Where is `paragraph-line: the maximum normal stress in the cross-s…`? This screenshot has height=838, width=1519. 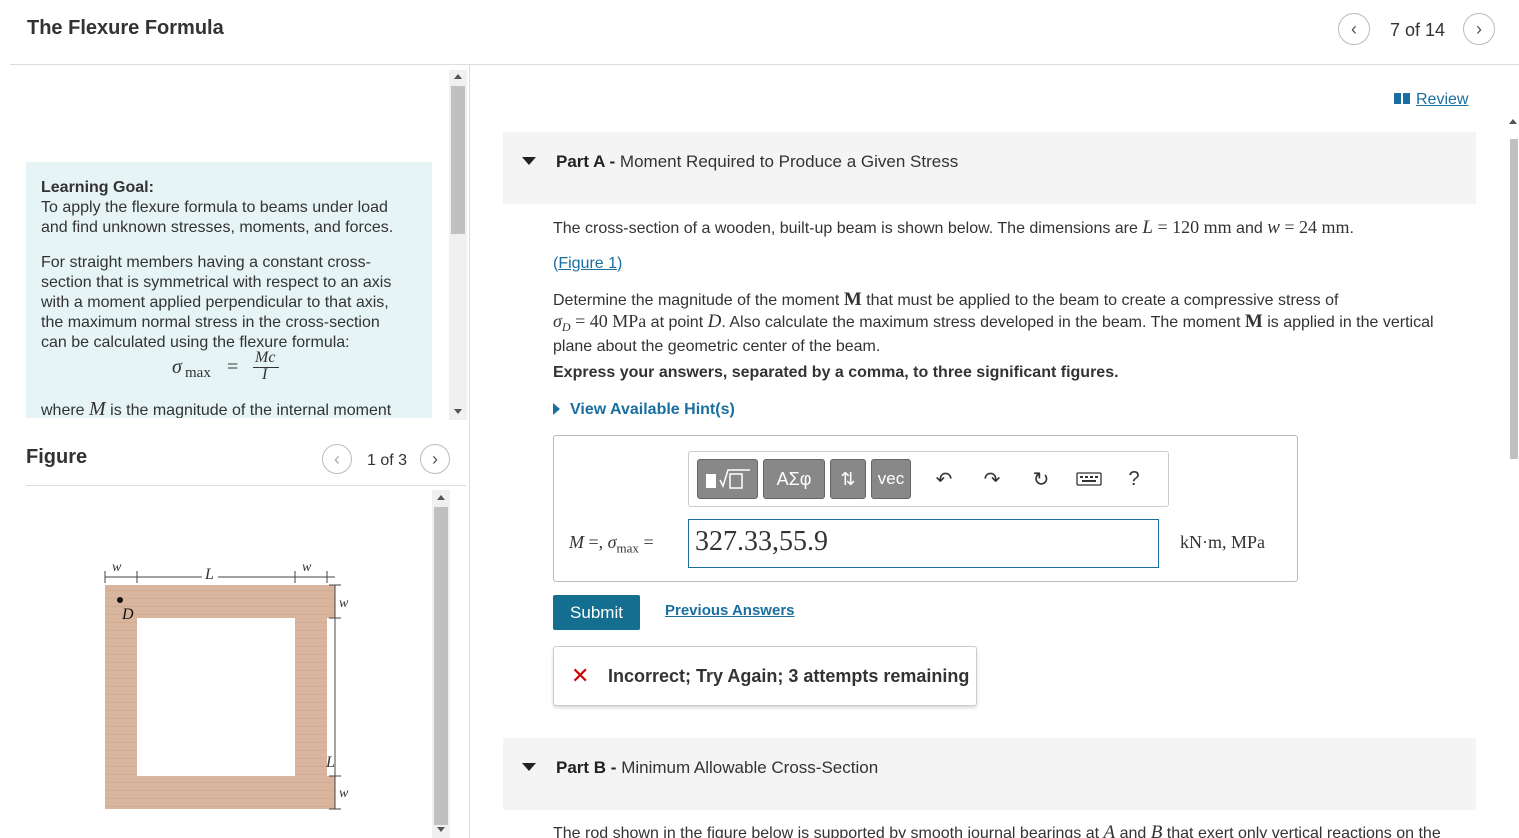
paragraph-line: the maximum normal stress in the cross-s… is located at coordinates (210, 322).